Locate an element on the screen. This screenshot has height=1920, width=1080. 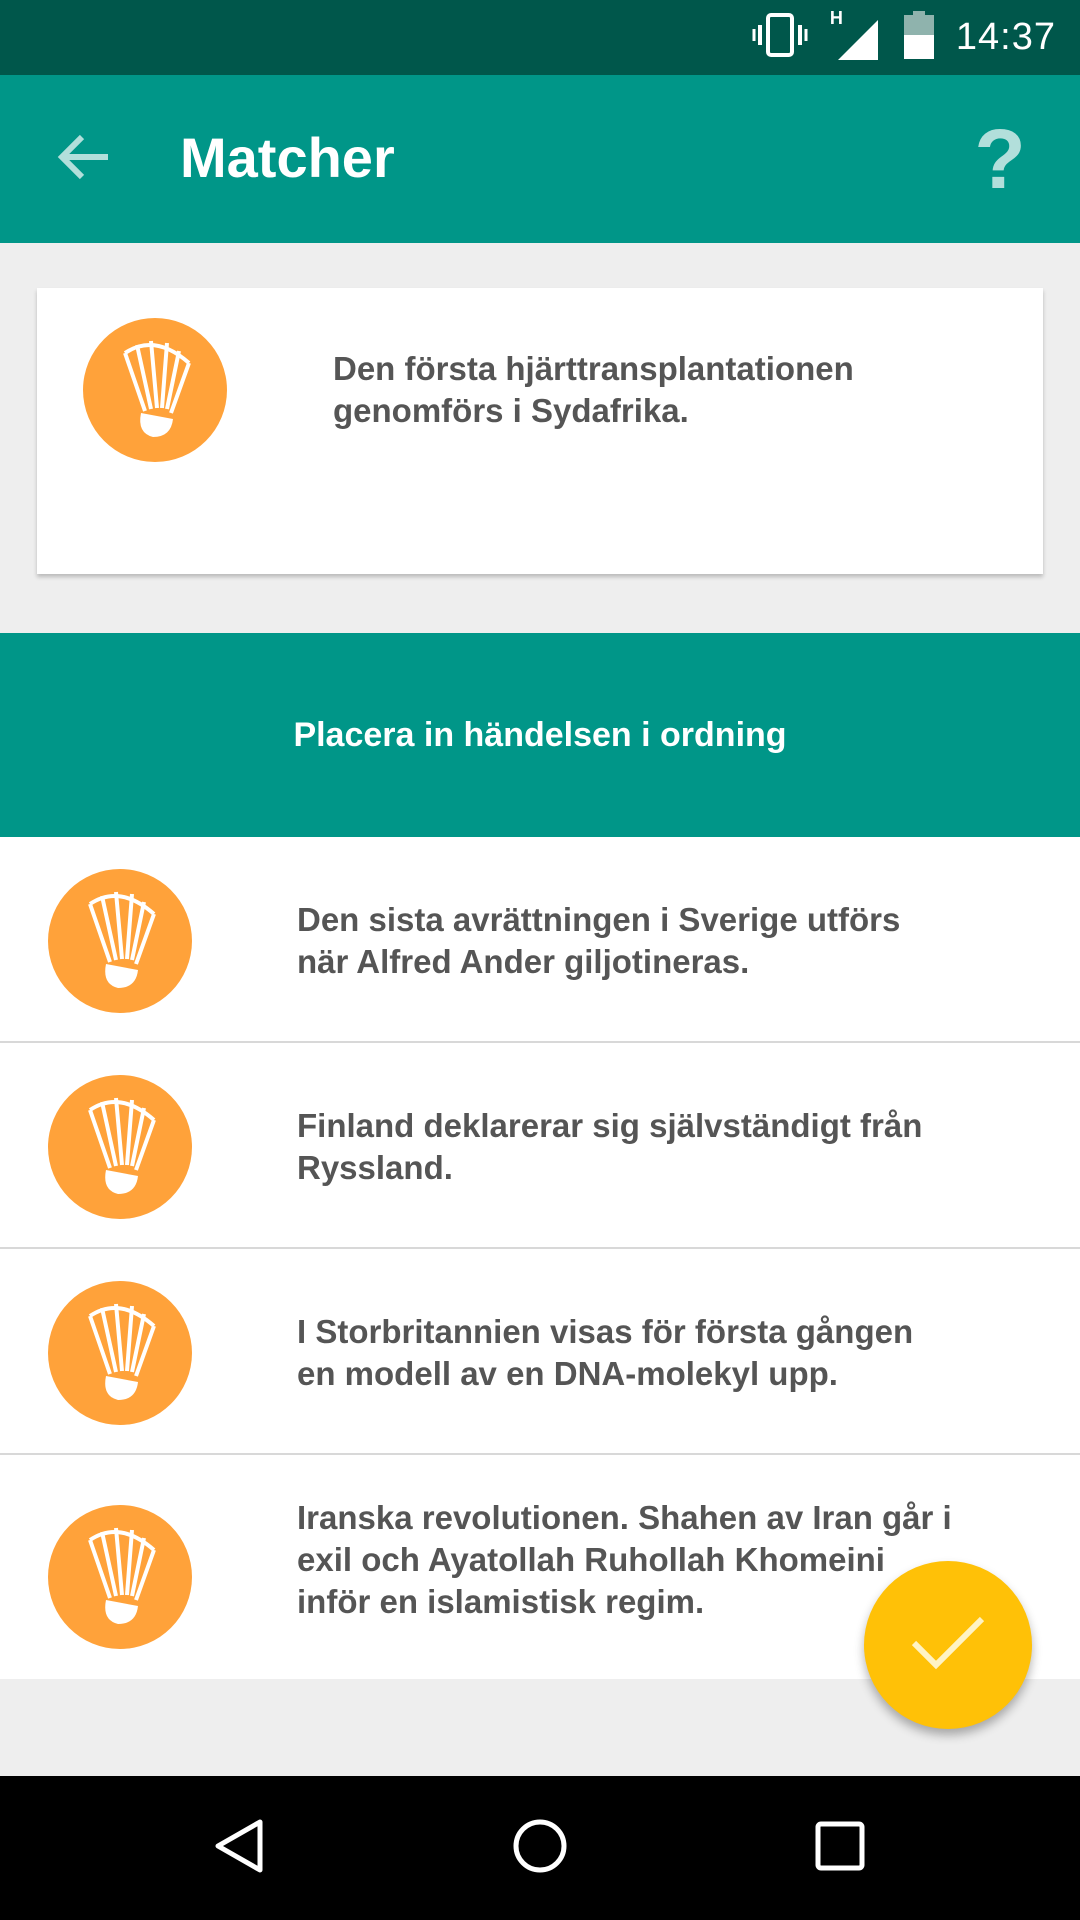
confirm-button is located at coordinates (948, 1645).